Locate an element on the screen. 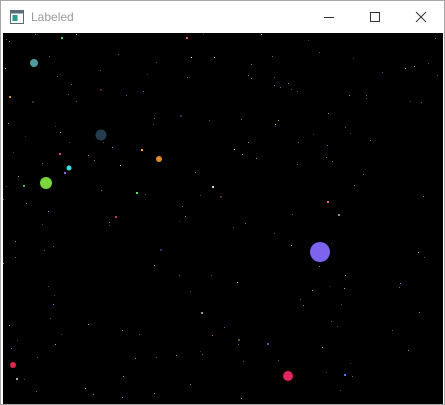 This screenshot has width=445, height=405. app-window-icon is located at coordinates (17, 17).